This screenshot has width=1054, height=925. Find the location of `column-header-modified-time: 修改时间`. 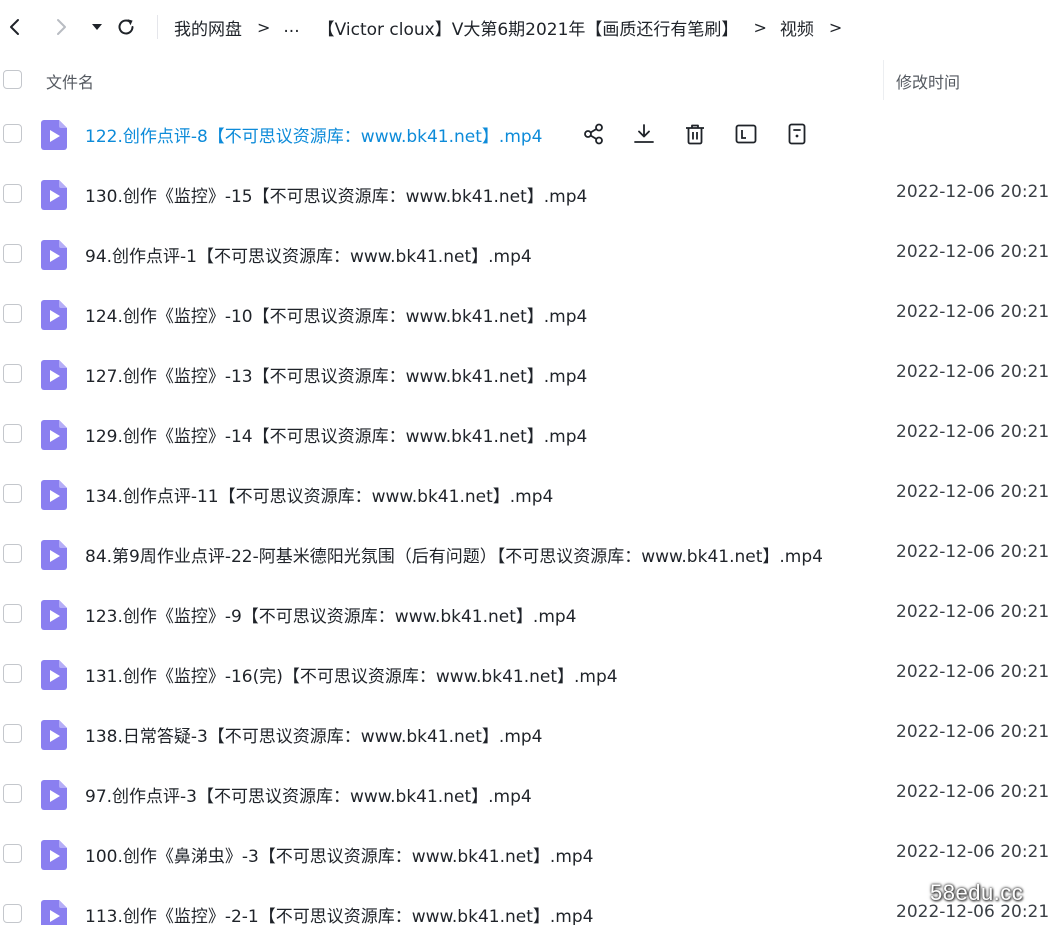

column-header-modified-time: 修改时间 is located at coordinates (928, 81).